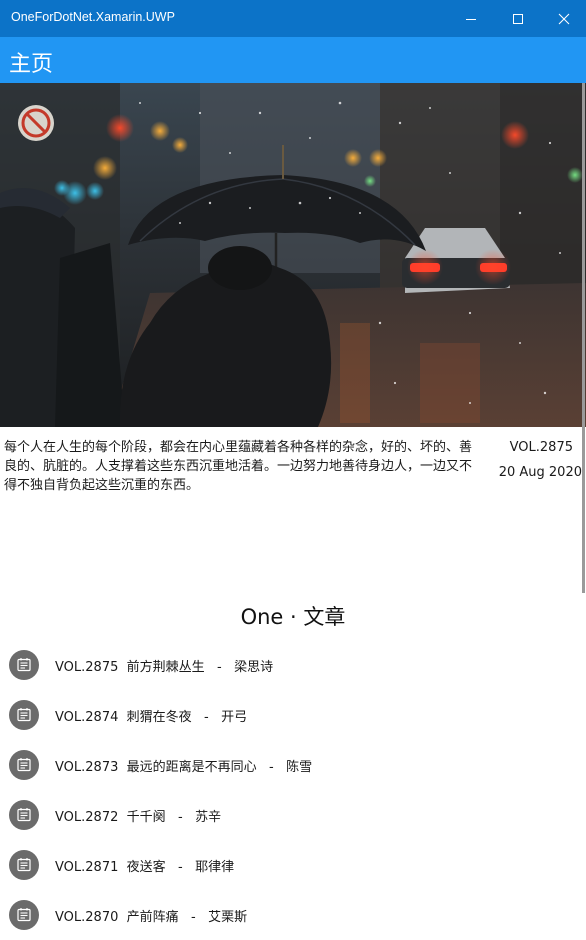  Describe the element at coordinates (87, 817) in the screenshot. I see `article-vol: VOL.2872` at that location.